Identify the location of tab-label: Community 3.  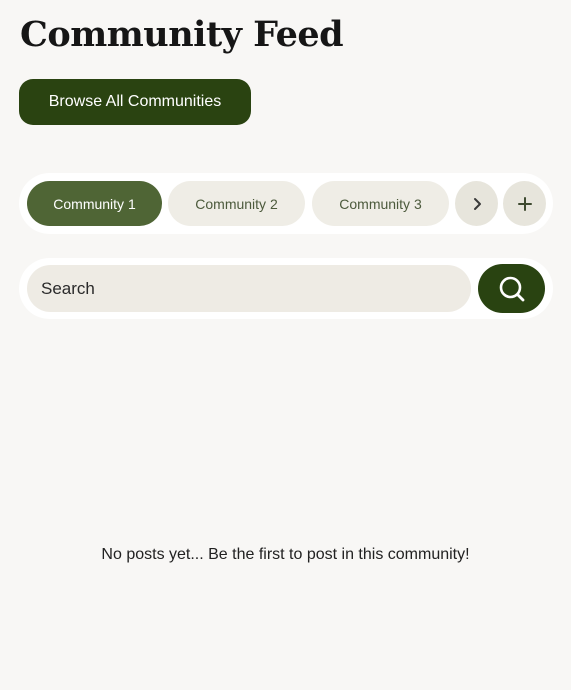
(380, 203).